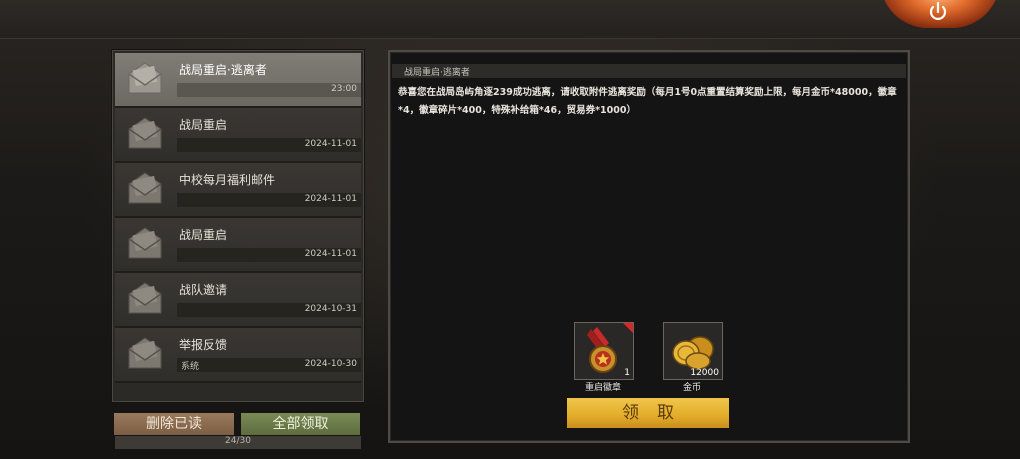 Image resolution: width=1020 pixels, height=459 pixels. What do you see at coordinates (704, 373) in the screenshot?
I see `reward-quantity: 12000` at bounding box center [704, 373].